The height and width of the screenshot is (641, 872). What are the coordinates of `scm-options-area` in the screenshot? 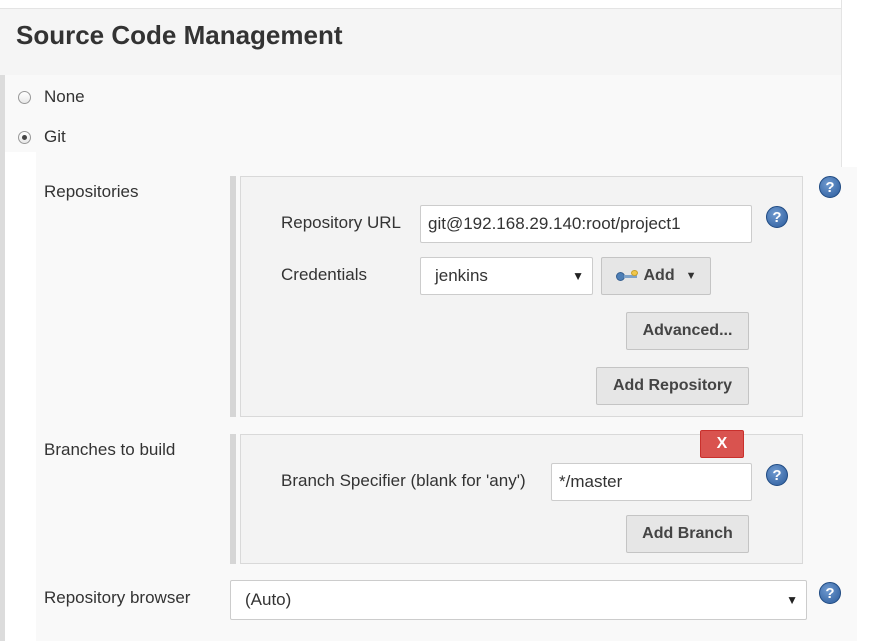 It's located at (423, 121).